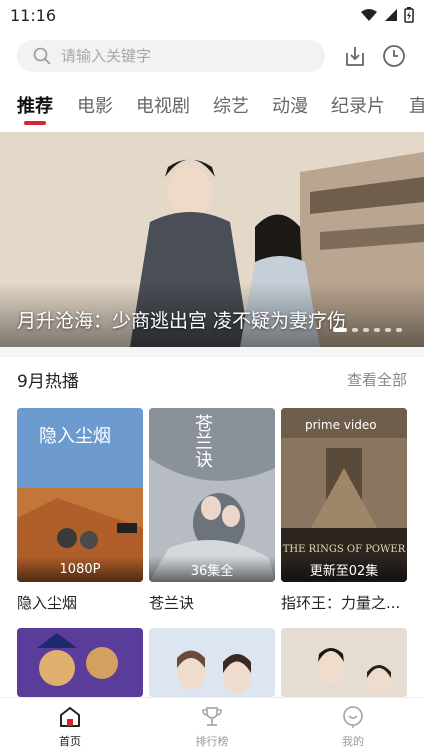  Describe the element at coordinates (344, 495) in the screenshot. I see `poster-card: prime video THE RINGS OF POWER 更新至02集` at that location.